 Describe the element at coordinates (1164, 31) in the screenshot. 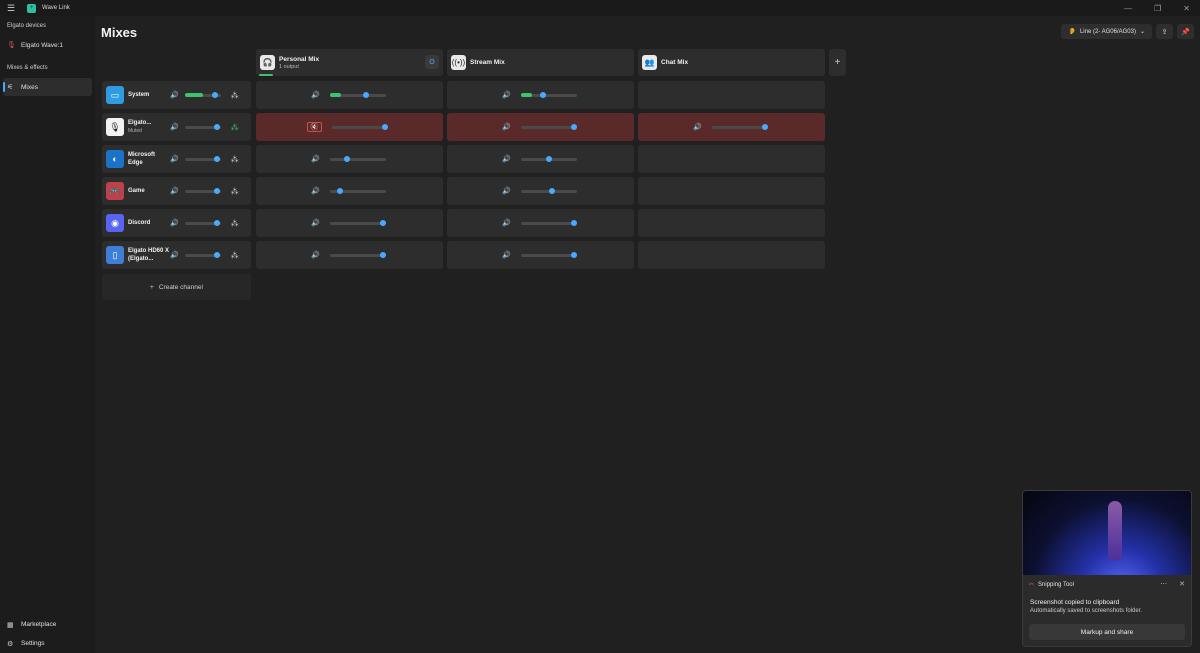

I see `share-button: ⇪` at that location.